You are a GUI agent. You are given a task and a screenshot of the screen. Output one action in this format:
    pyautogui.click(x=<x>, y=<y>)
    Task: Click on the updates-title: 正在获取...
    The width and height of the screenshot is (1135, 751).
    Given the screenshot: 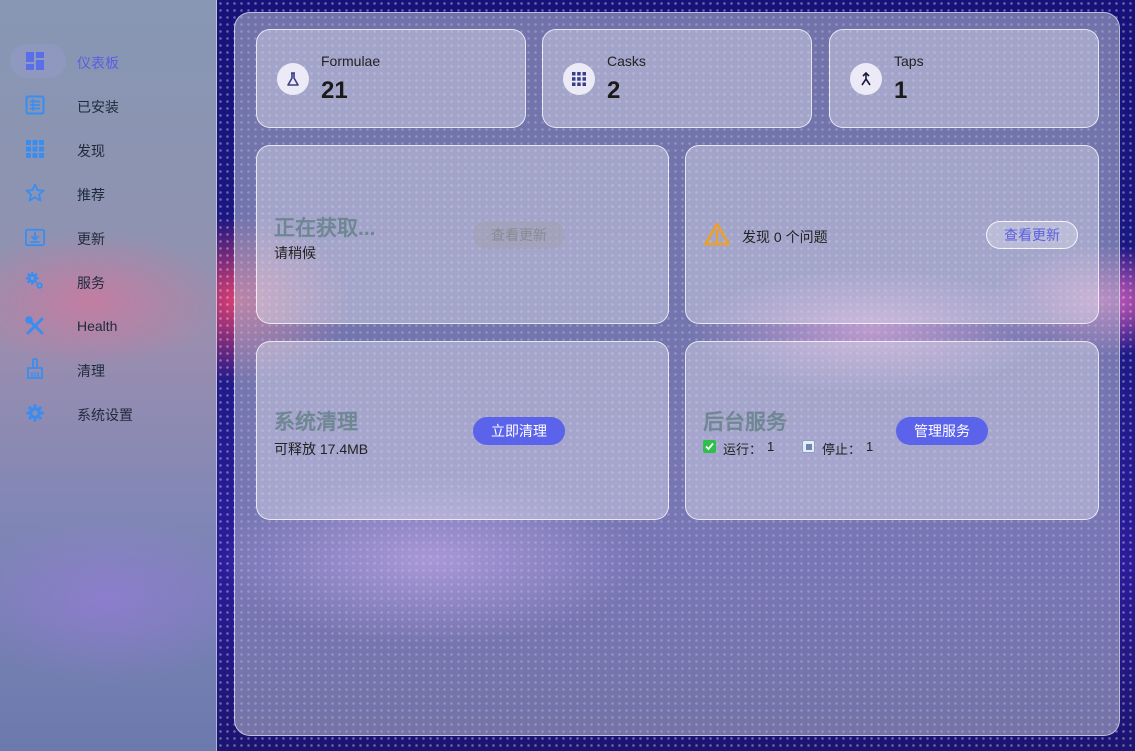 What is the action you would take?
    pyautogui.click(x=325, y=228)
    